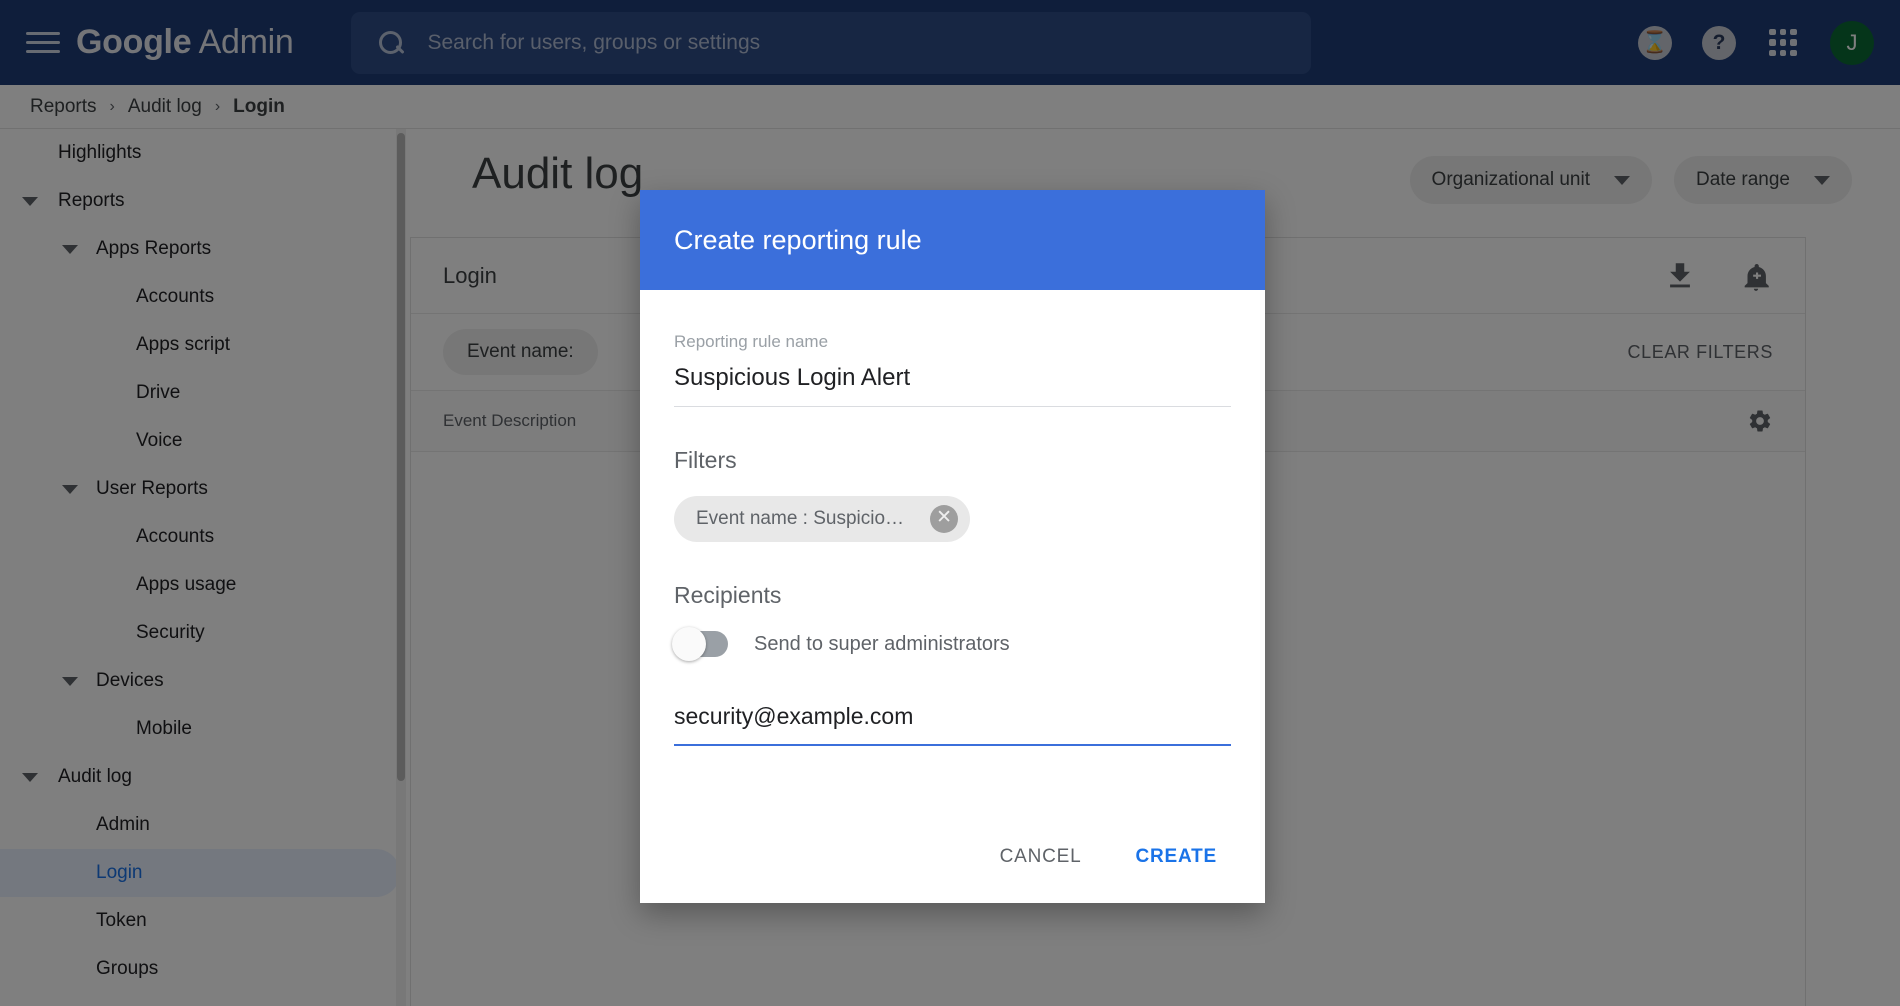  I want to click on create-button: CREATE, so click(1176, 857).